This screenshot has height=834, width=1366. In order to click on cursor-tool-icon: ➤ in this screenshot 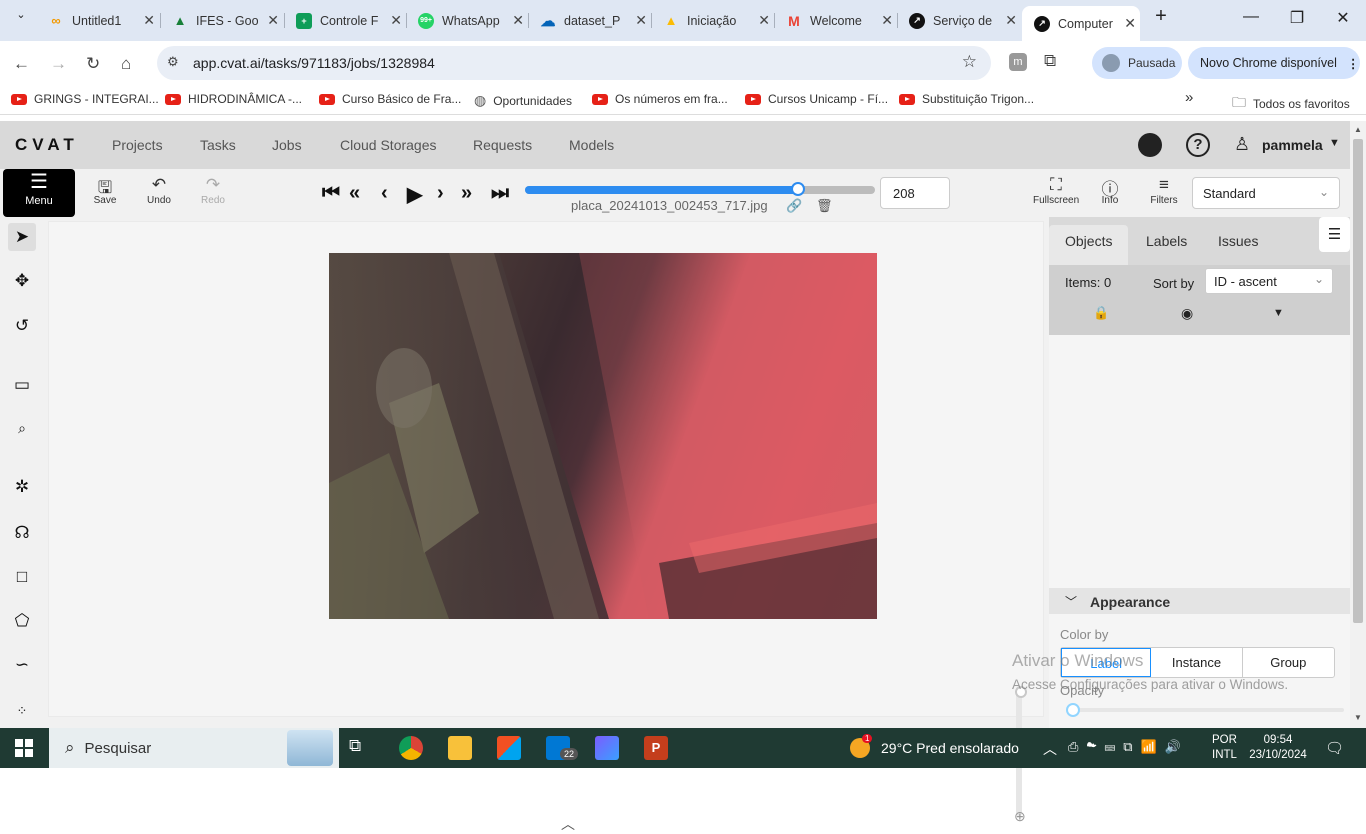, I will do `click(22, 237)`.